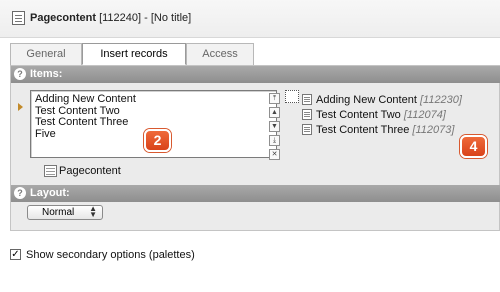 Image resolution: width=500 pixels, height=292 pixels. I want to click on tab-insert-records: Insert records, so click(134, 54).